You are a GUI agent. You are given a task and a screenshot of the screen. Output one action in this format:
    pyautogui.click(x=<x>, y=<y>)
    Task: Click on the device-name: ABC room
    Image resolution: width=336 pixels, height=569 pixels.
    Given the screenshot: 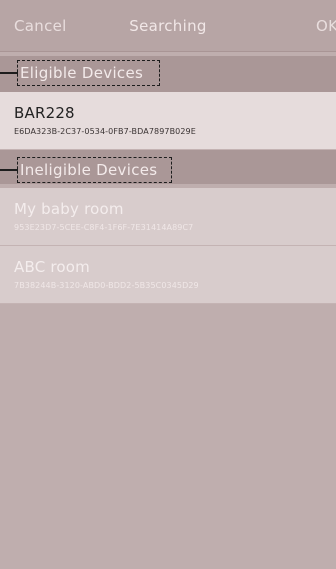 What is the action you would take?
    pyautogui.click(x=52, y=267)
    